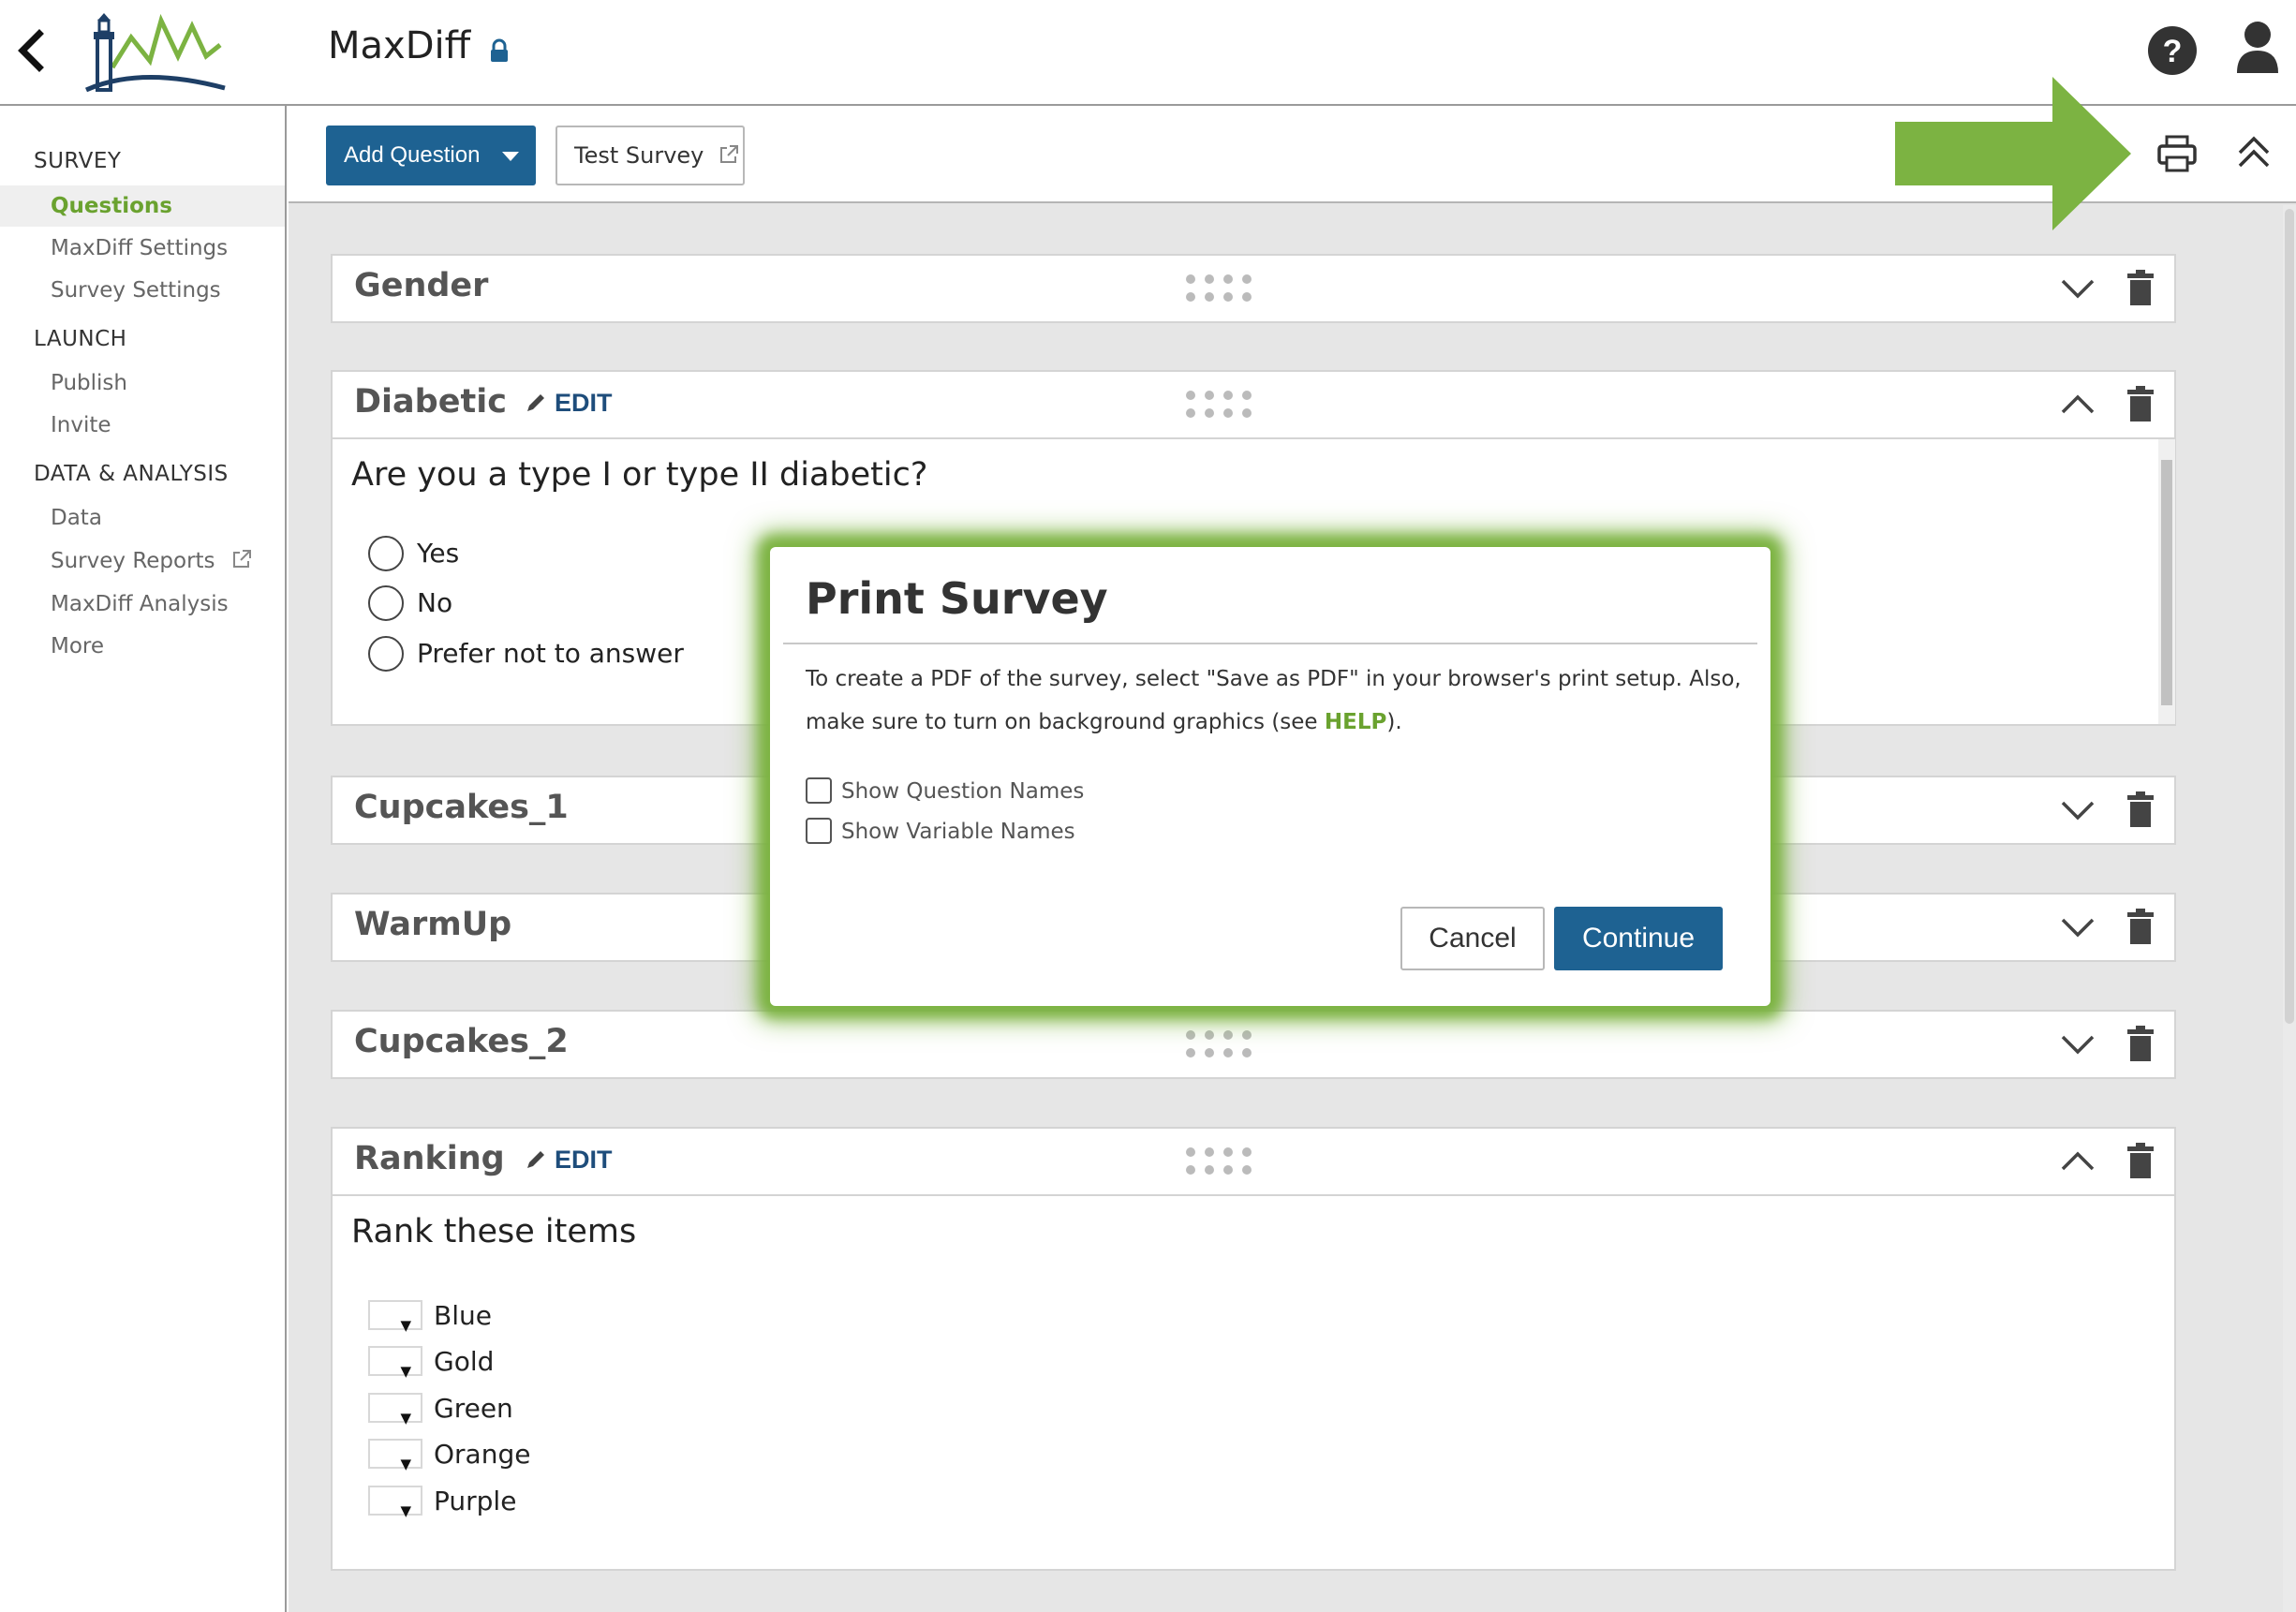 Image resolution: width=2296 pixels, height=1612 pixels. Describe the element at coordinates (958, 832) in the screenshot. I see `checkbox-label: Show Variable Names` at that location.